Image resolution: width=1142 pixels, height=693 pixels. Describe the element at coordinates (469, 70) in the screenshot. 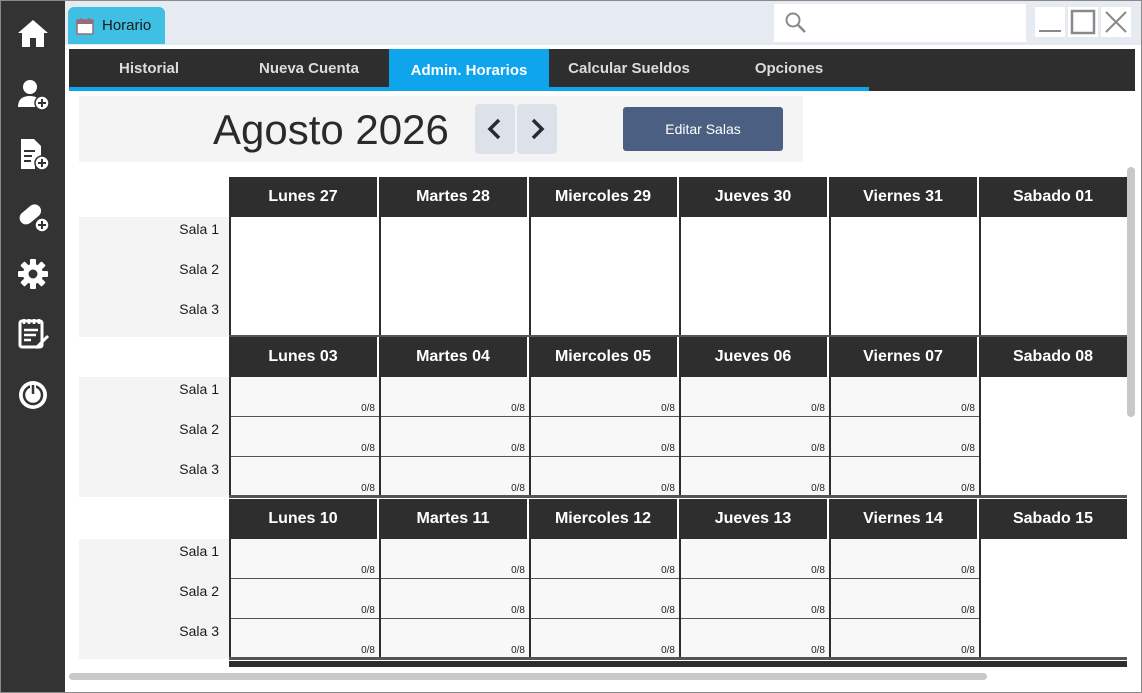

I see `nav-admin-horarios: Admin. Horarios` at that location.